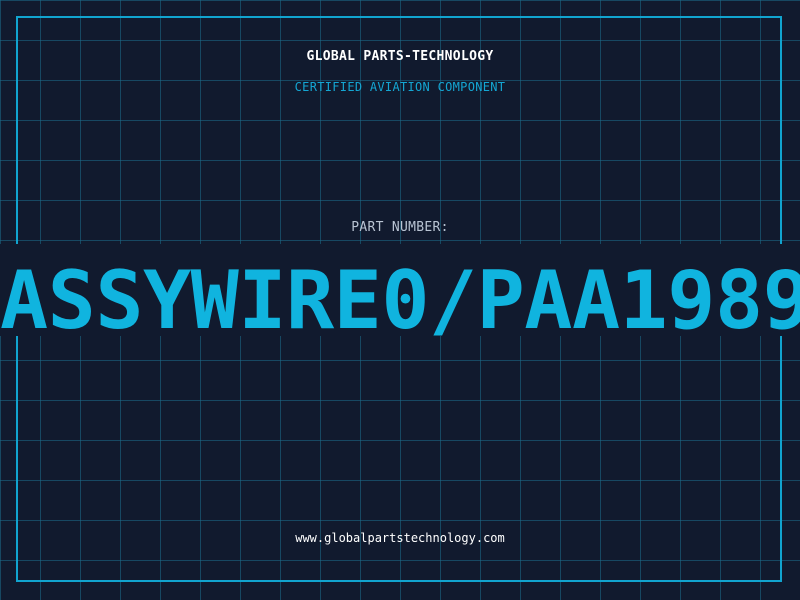  What do you see at coordinates (400, 87) in the screenshot?
I see `certification-subtitle: CERTIFIED AVIATION COMPONENT` at bounding box center [400, 87].